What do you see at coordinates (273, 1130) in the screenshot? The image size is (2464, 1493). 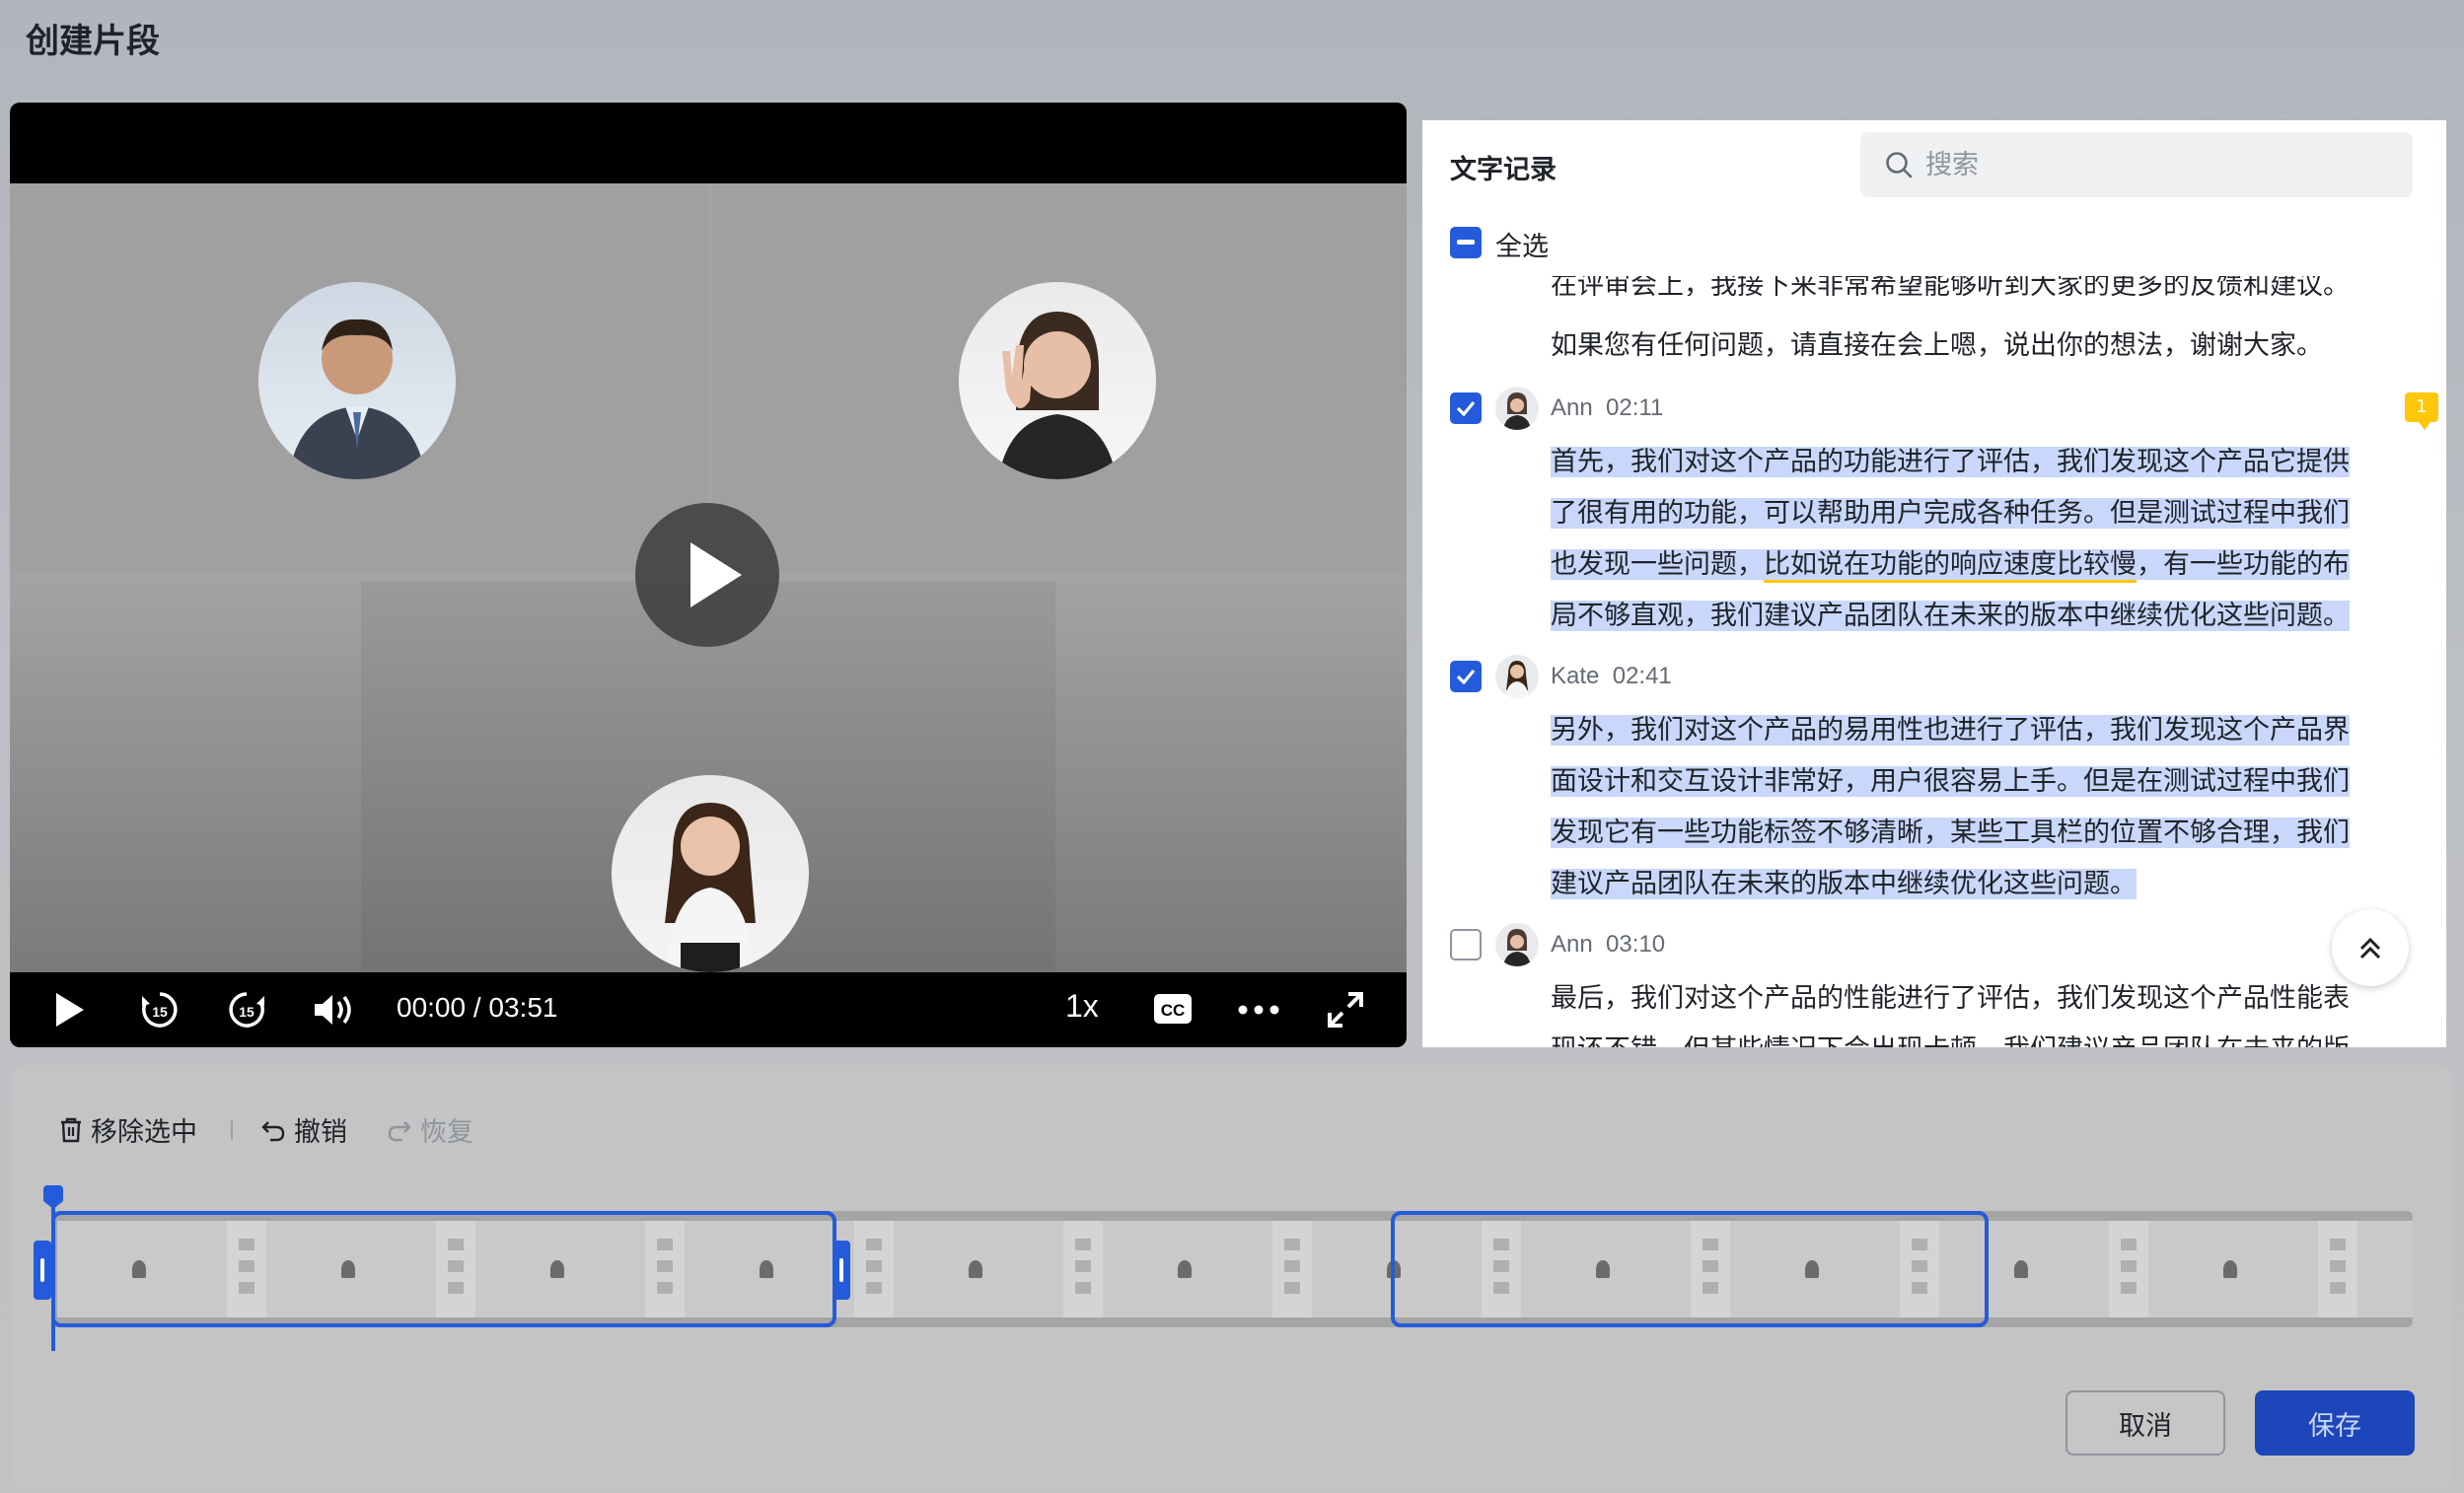 I see `undo-icon` at bounding box center [273, 1130].